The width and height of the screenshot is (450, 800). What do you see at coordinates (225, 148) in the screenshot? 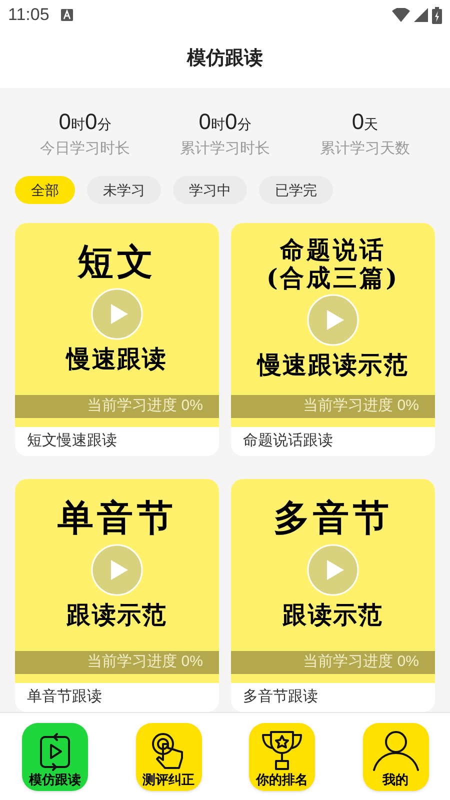
I see `stat-label: 累计学习时长` at bounding box center [225, 148].